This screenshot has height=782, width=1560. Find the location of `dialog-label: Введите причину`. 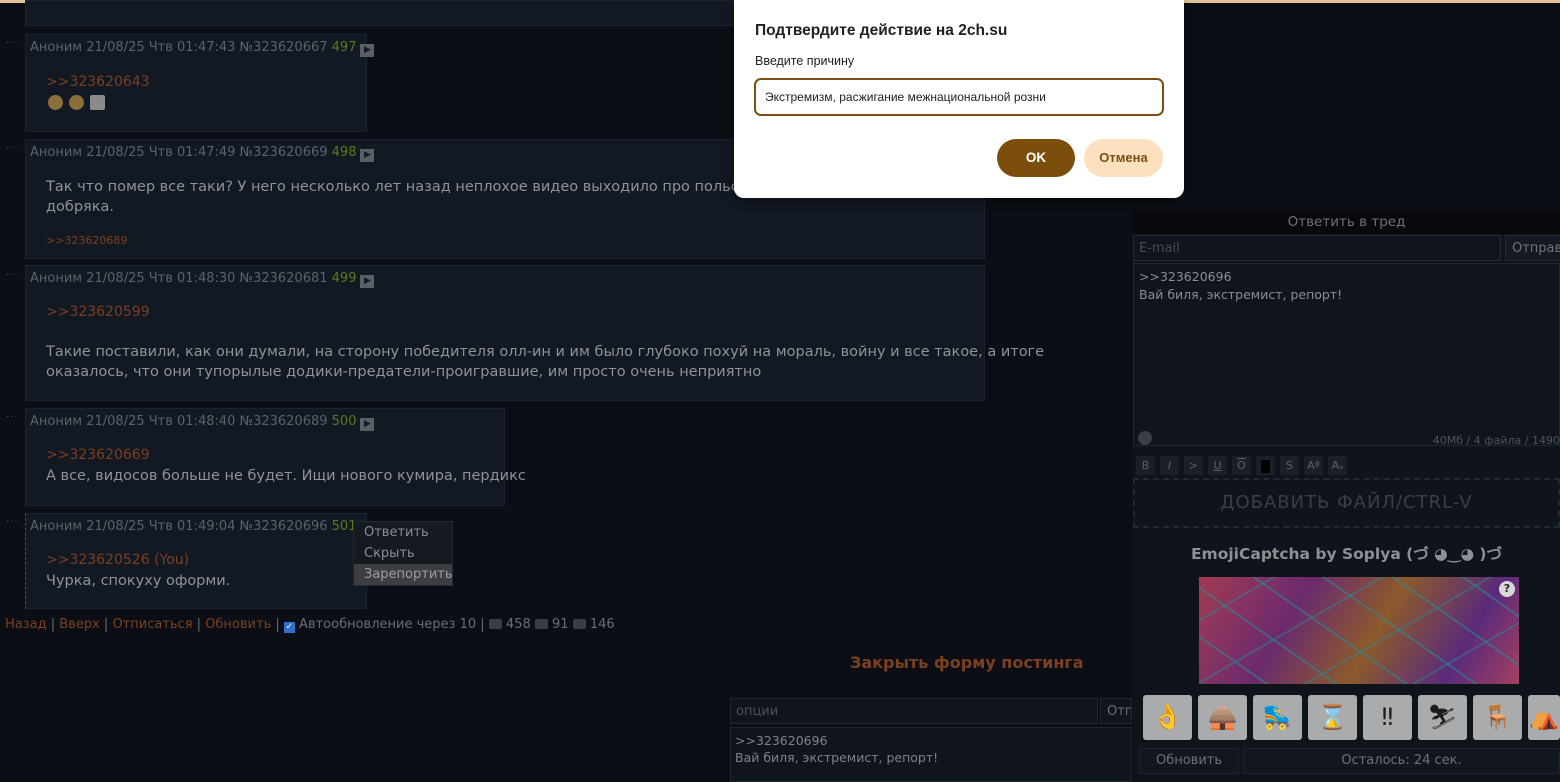

dialog-label: Введите причину is located at coordinates (805, 61).